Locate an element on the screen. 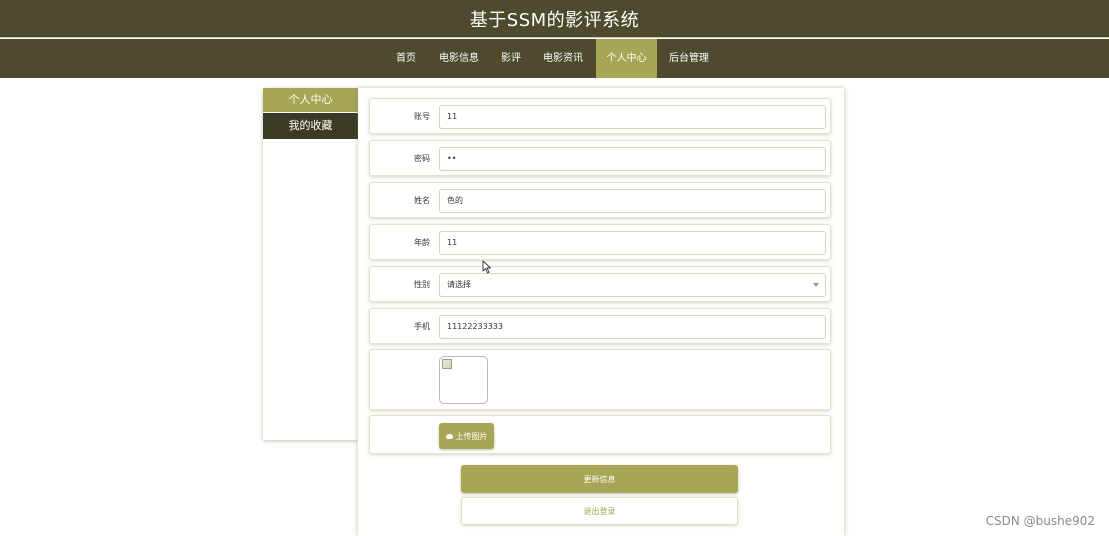 This screenshot has height=536, width=1109. nav-item-movie-news: 电影资讯 is located at coordinates (563, 58).